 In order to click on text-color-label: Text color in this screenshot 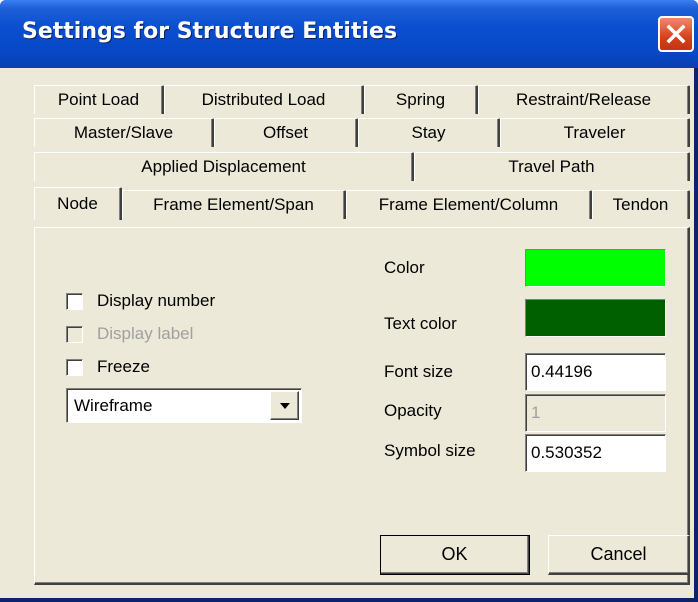, I will do `click(420, 323)`.